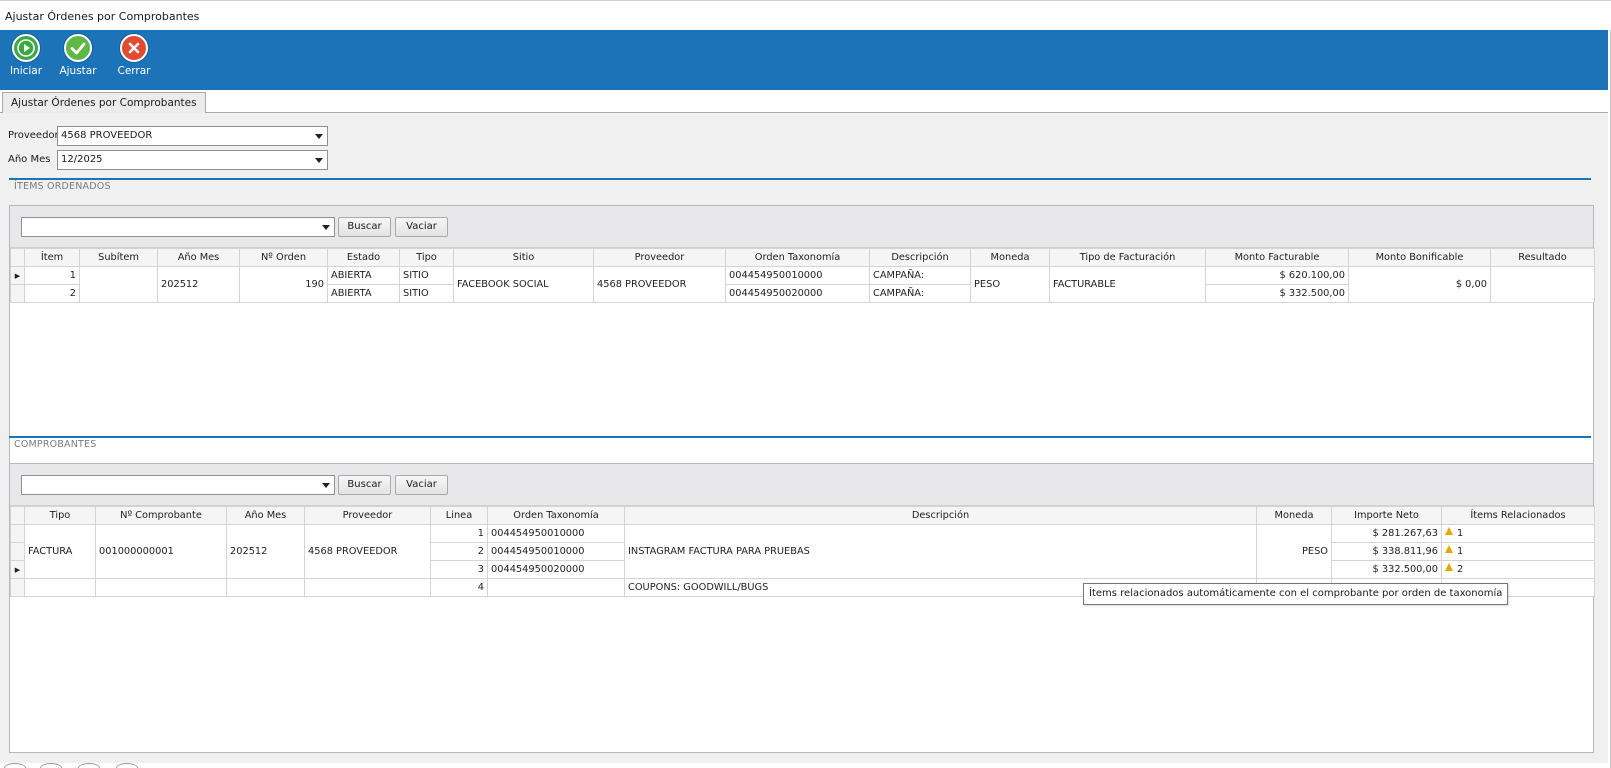 The image size is (1611, 768). Describe the element at coordinates (363, 257) in the screenshot. I see `column-header: Estado` at that location.